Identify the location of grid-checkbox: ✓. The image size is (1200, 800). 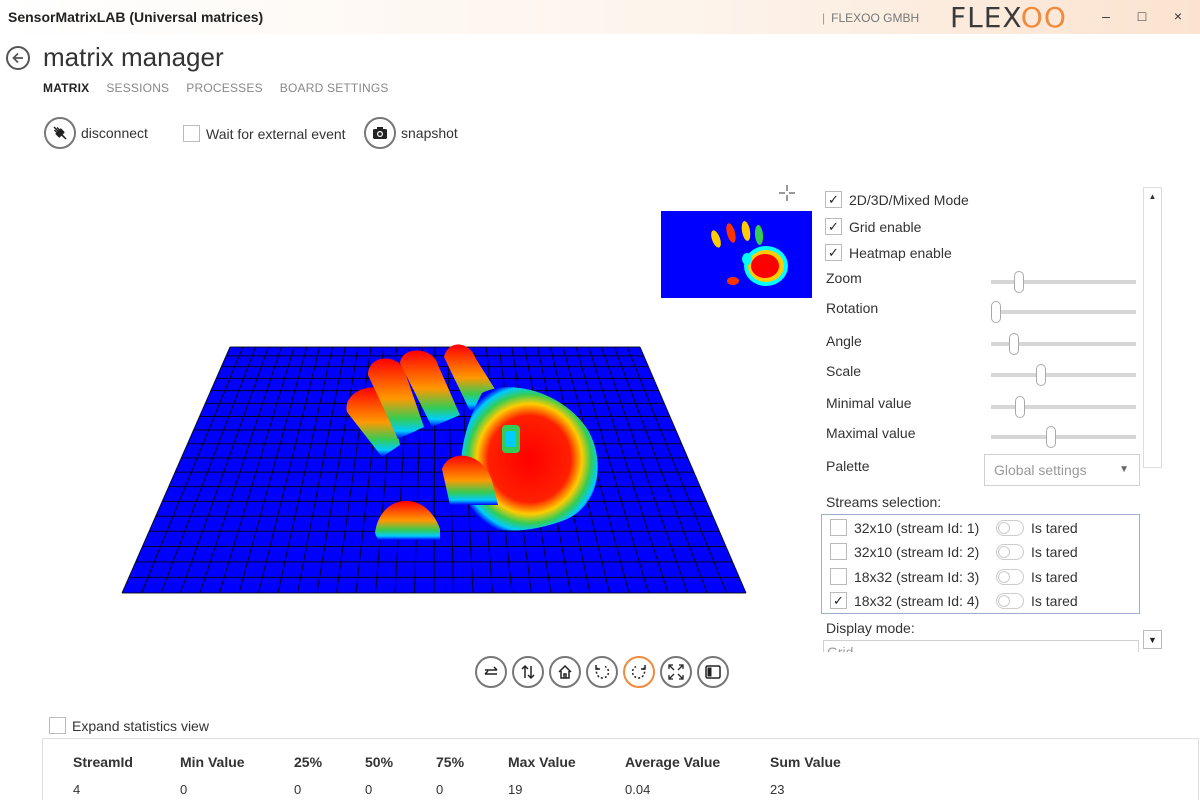
(833, 226).